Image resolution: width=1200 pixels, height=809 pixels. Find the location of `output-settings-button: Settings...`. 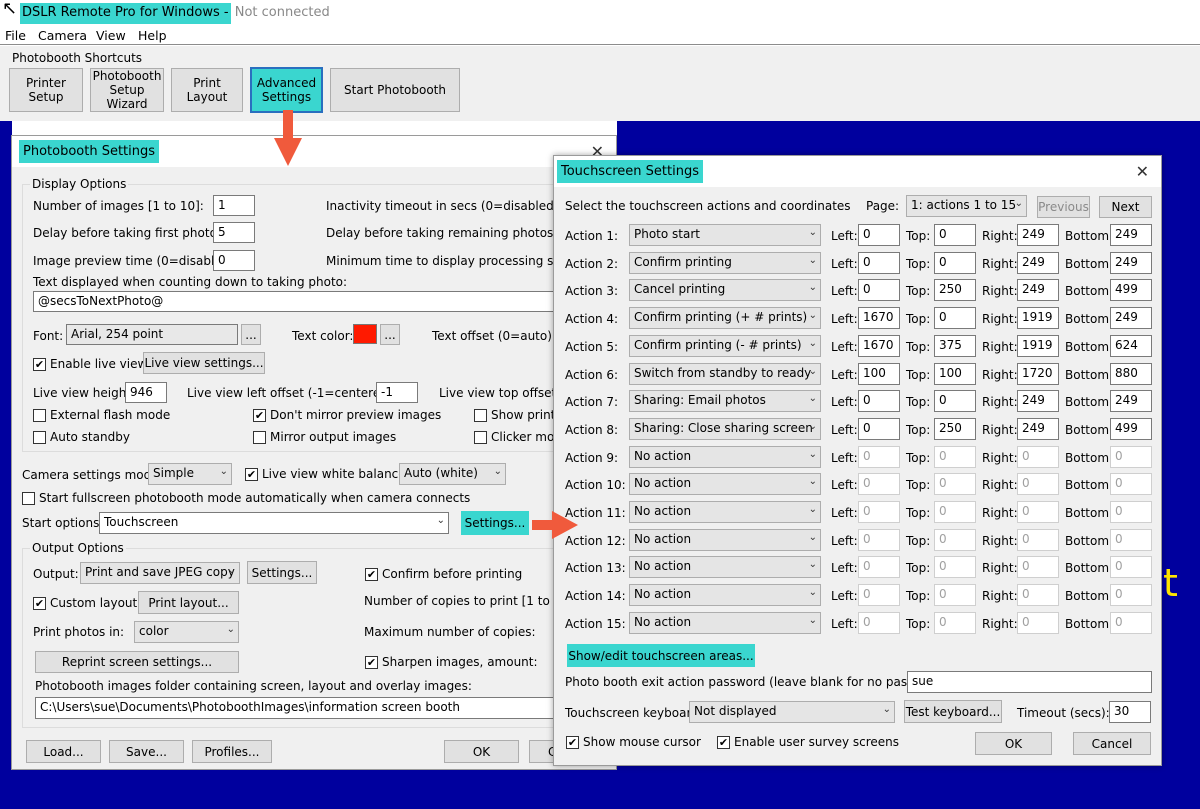

output-settings-button: Settings... is located at coordinates (282, 572).